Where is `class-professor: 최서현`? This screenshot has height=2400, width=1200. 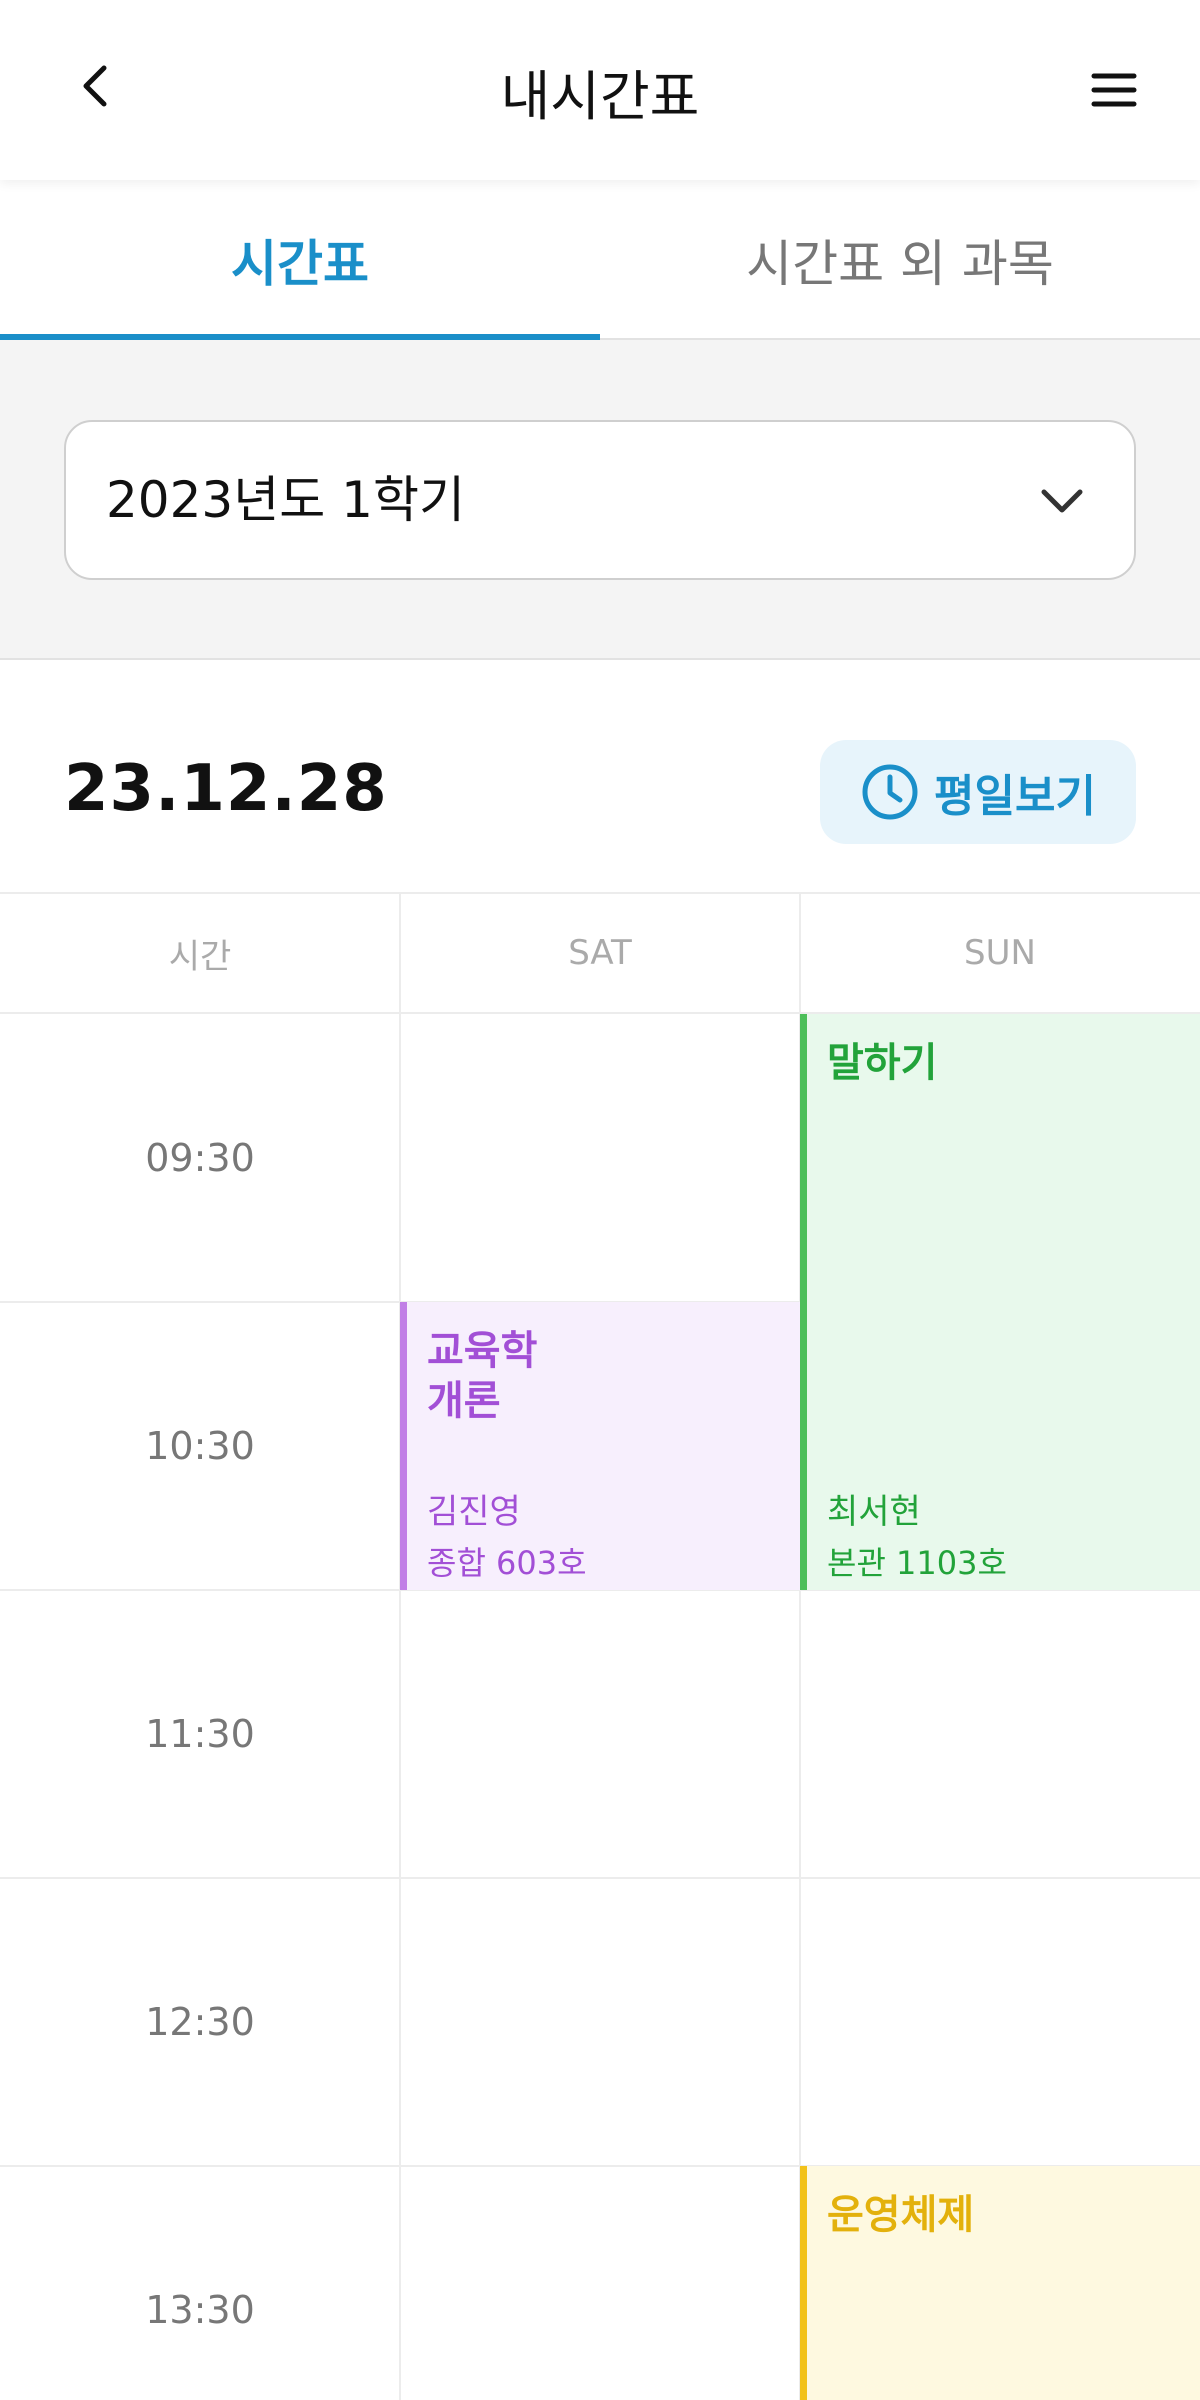
class-professor: 최서현 is located at coordinates (874, 1512).